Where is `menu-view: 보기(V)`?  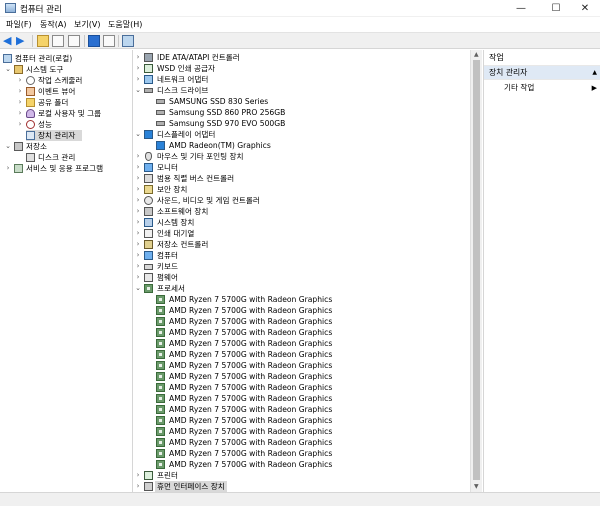 menu-view: 보기(V) is located at coordinates (87, 24).